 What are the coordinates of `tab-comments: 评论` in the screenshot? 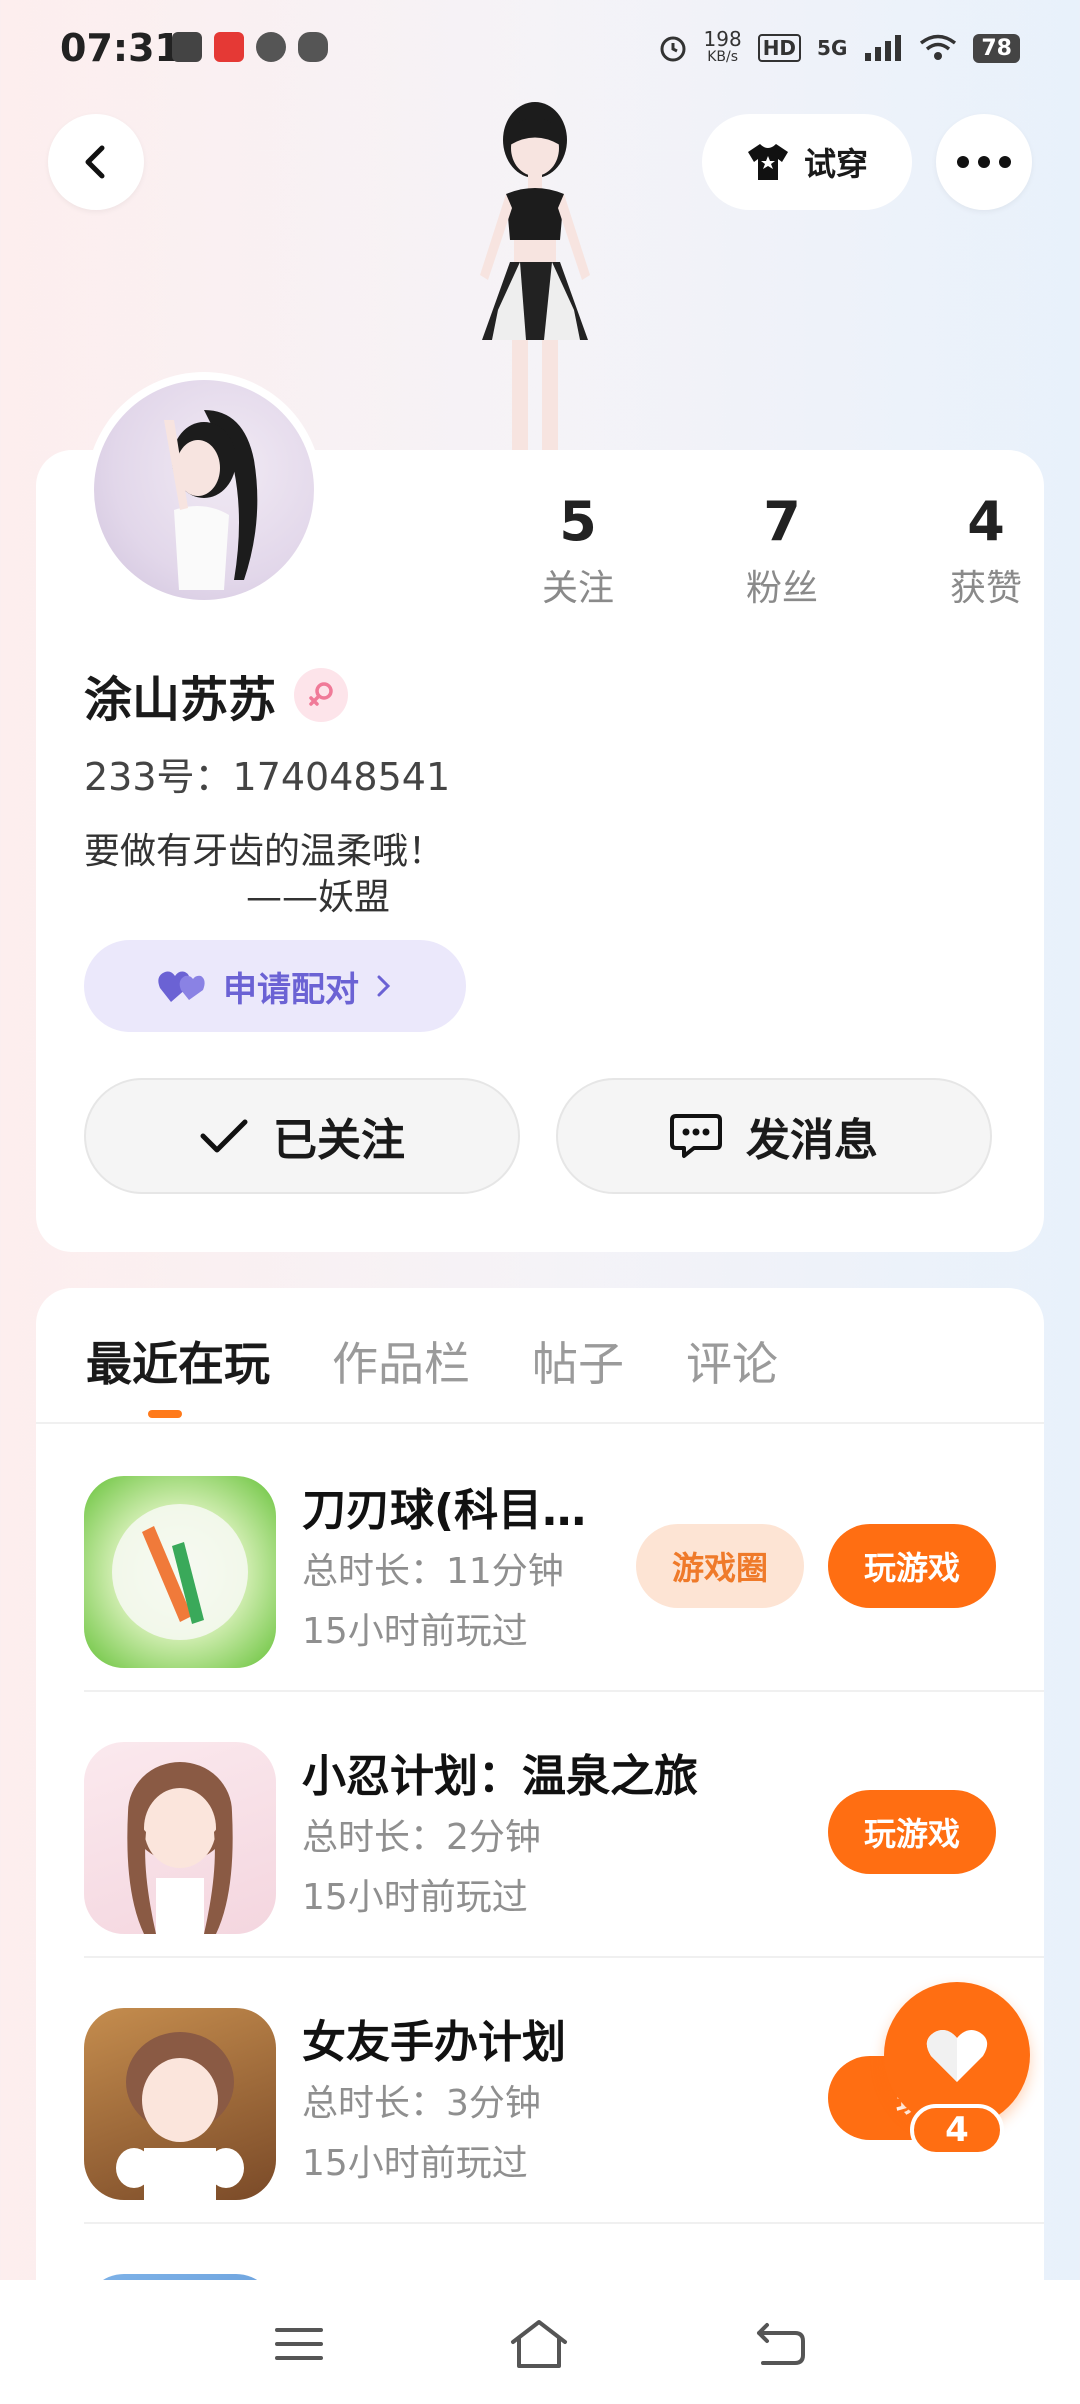 It's located at (732, 1361).